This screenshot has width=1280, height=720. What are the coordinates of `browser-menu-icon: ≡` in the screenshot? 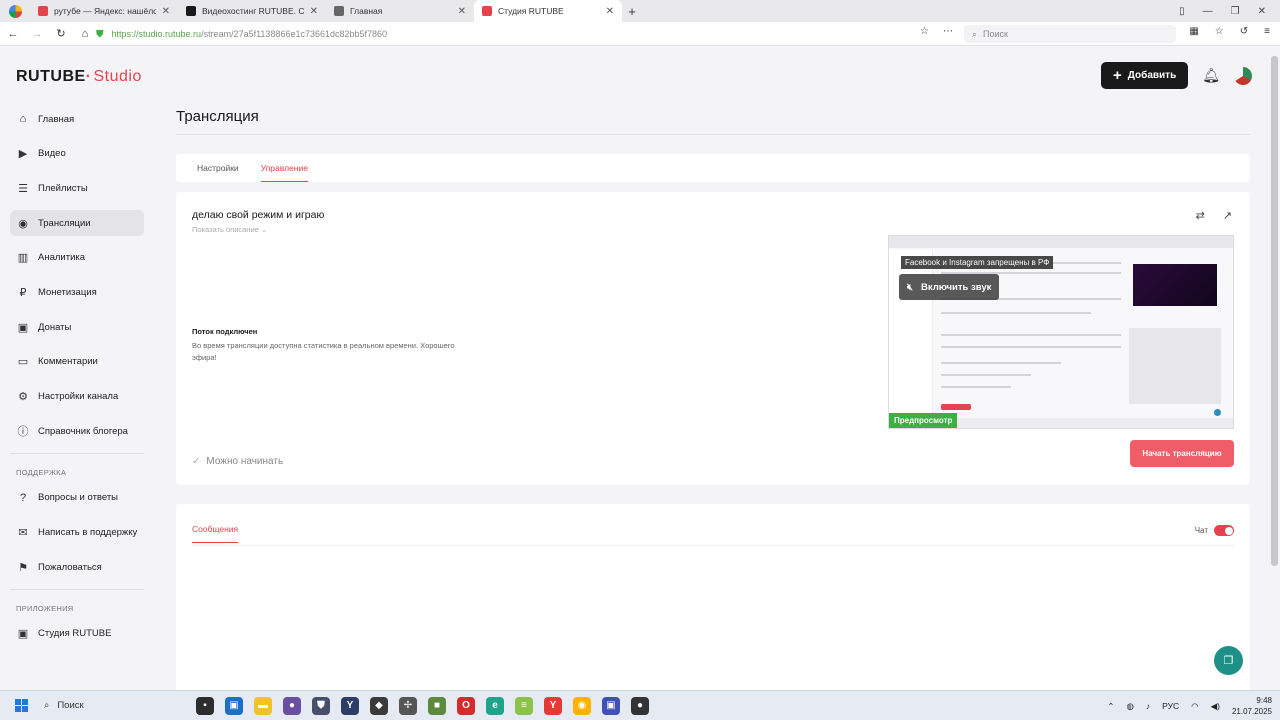 It's located at (1267, 31).